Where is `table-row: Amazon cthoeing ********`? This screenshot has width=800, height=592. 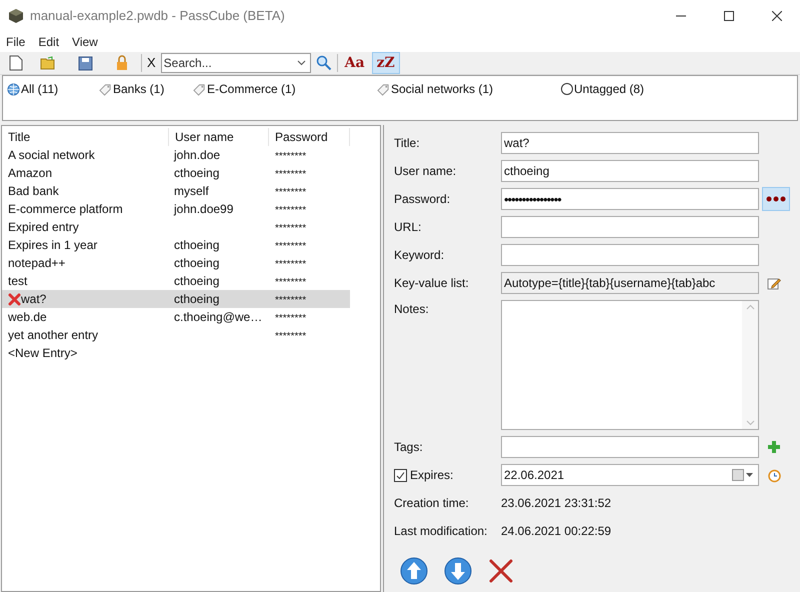
table-row: Amazon cthoeing ******** is located at coordinates (176, 173).